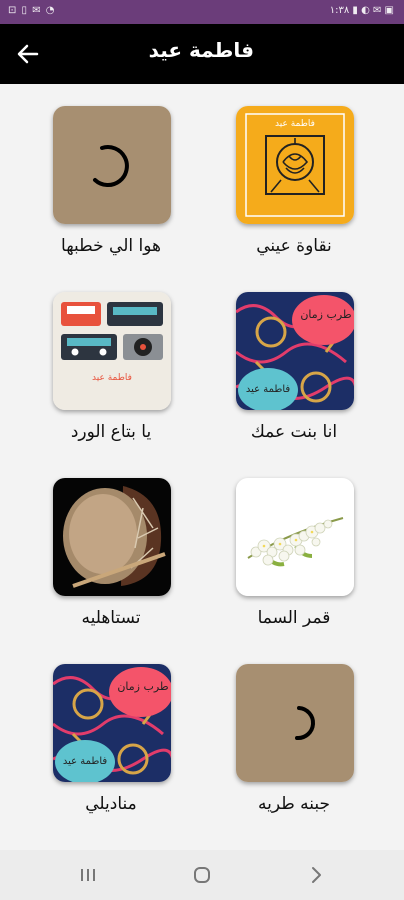  What do you see at coordinates (111, 246) in the screenshot?
I see `song-title: هوا الي خطبها` at bounding box center [111, 246].